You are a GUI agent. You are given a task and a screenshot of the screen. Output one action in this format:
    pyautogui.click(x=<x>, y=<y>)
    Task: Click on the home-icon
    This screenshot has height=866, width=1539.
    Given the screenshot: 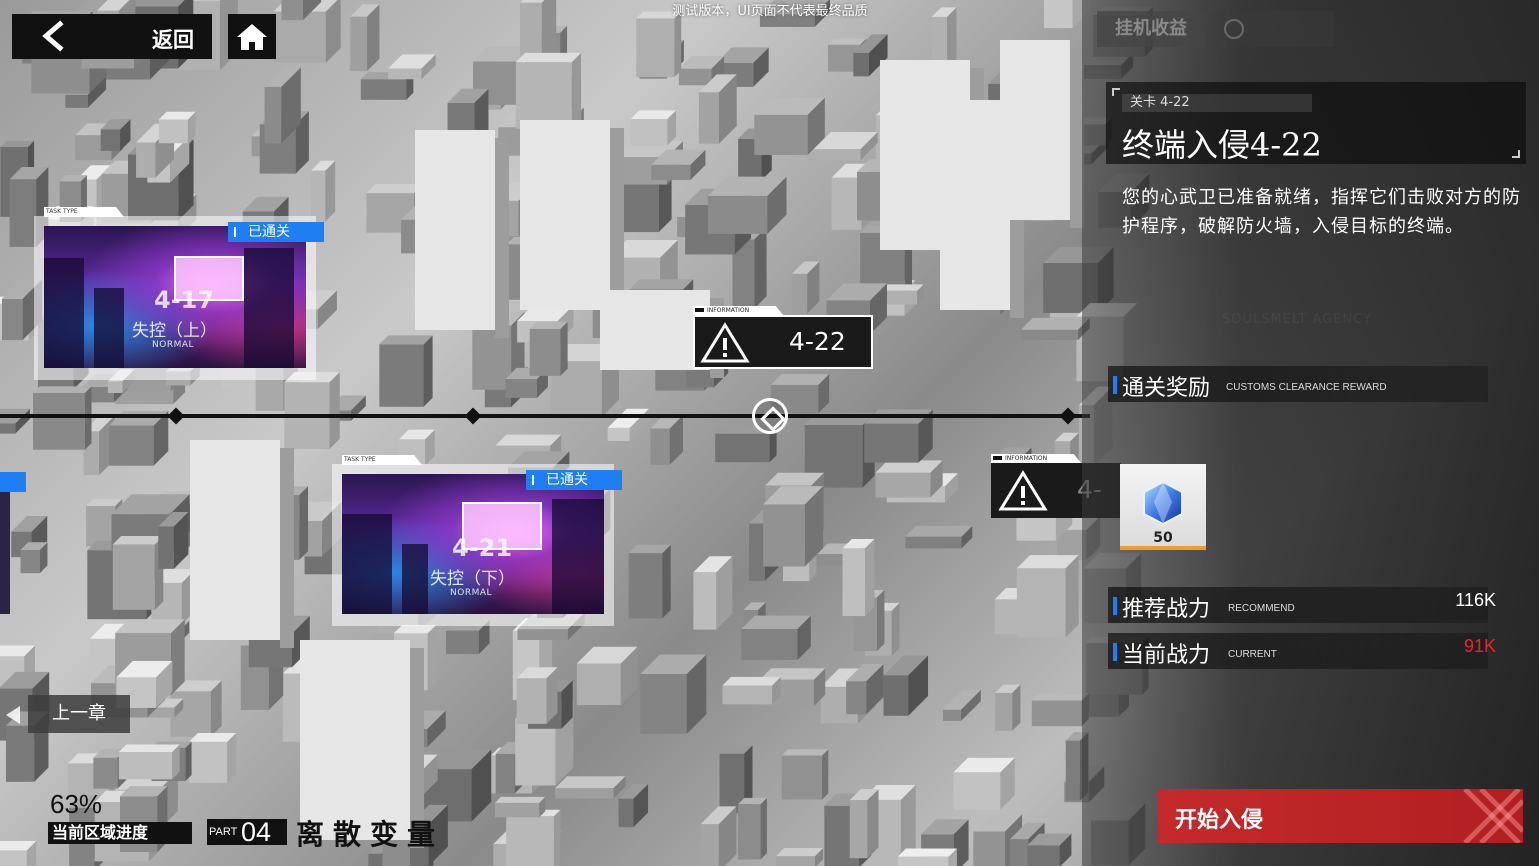 What is the action you would take?
    pyautogui.click(x=252, y=36)
    